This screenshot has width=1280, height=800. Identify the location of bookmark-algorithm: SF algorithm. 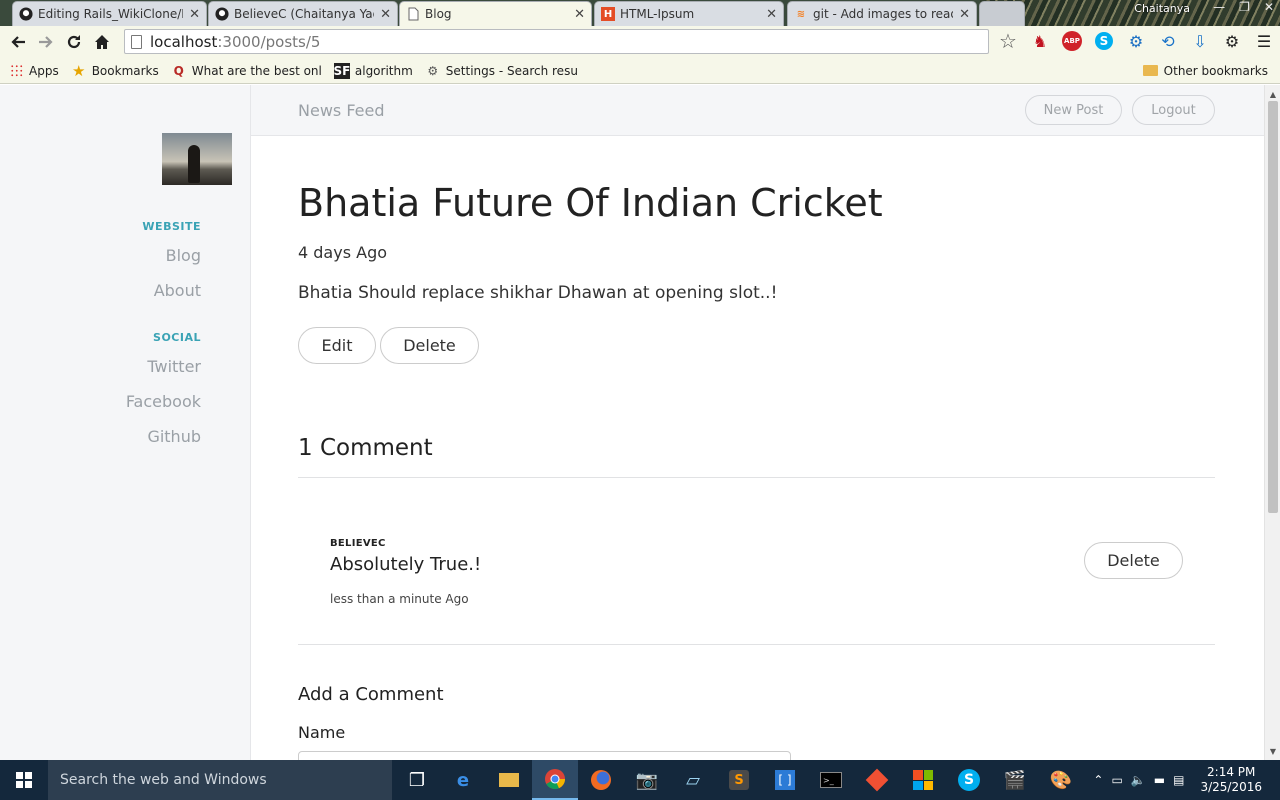
(373, 70).